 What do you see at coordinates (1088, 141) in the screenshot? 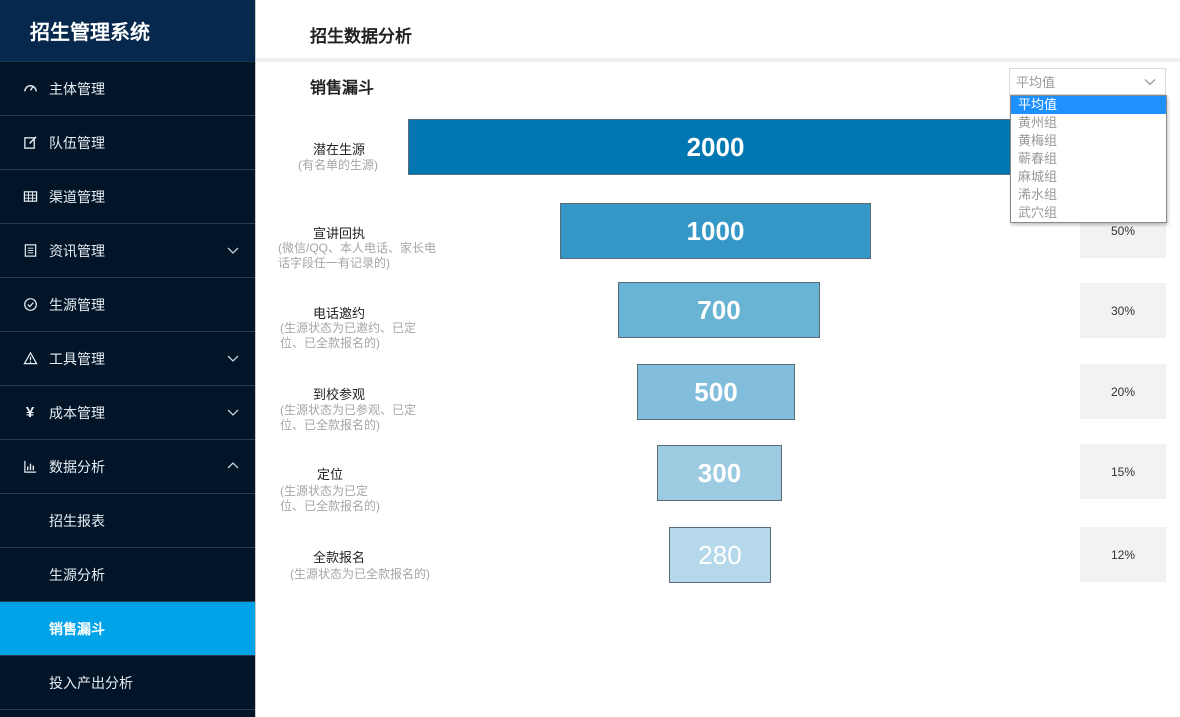
I see `dropdown-option: 黄梅组` at bounding box center [1088, 141].